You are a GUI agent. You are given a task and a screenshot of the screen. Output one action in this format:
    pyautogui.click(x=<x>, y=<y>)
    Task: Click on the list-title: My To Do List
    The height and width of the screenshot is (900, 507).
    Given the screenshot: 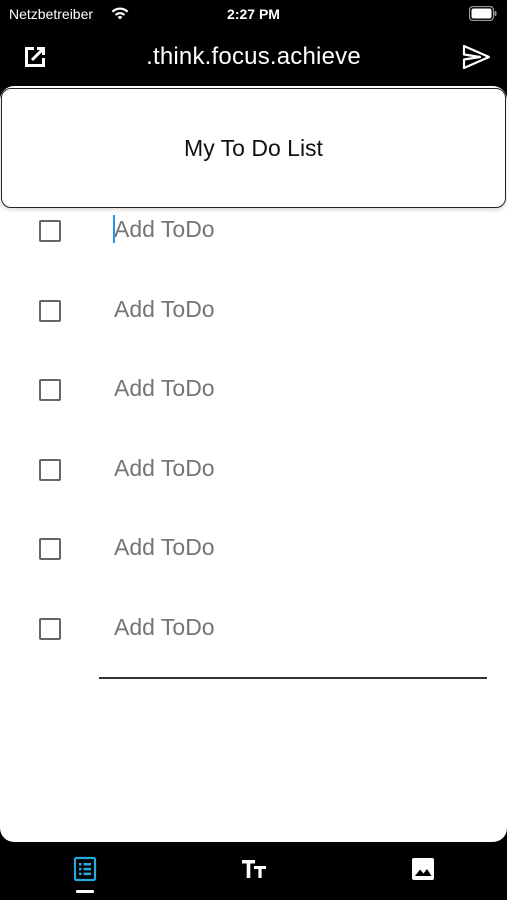 What is the action you would take?
    pyautogui.click(x=253, y=147)
    